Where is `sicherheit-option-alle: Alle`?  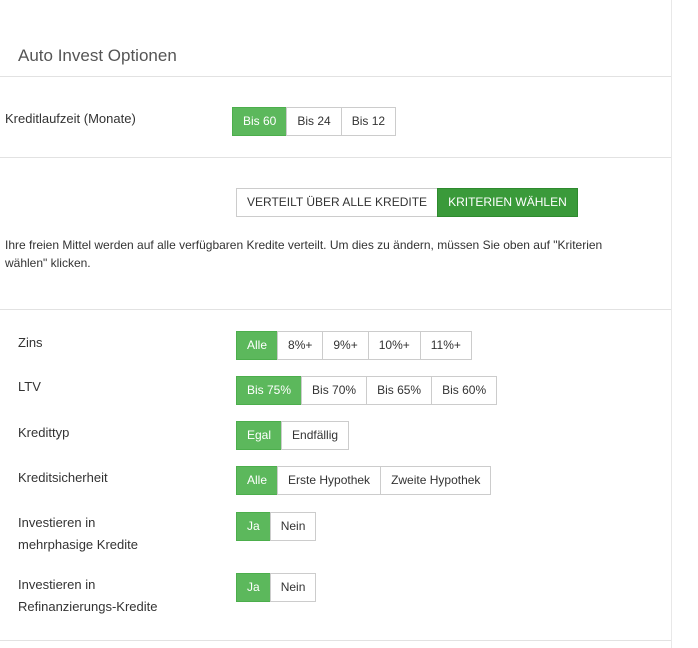 sicherheit-option-alle: Alle is located at coordinates (257, 480).